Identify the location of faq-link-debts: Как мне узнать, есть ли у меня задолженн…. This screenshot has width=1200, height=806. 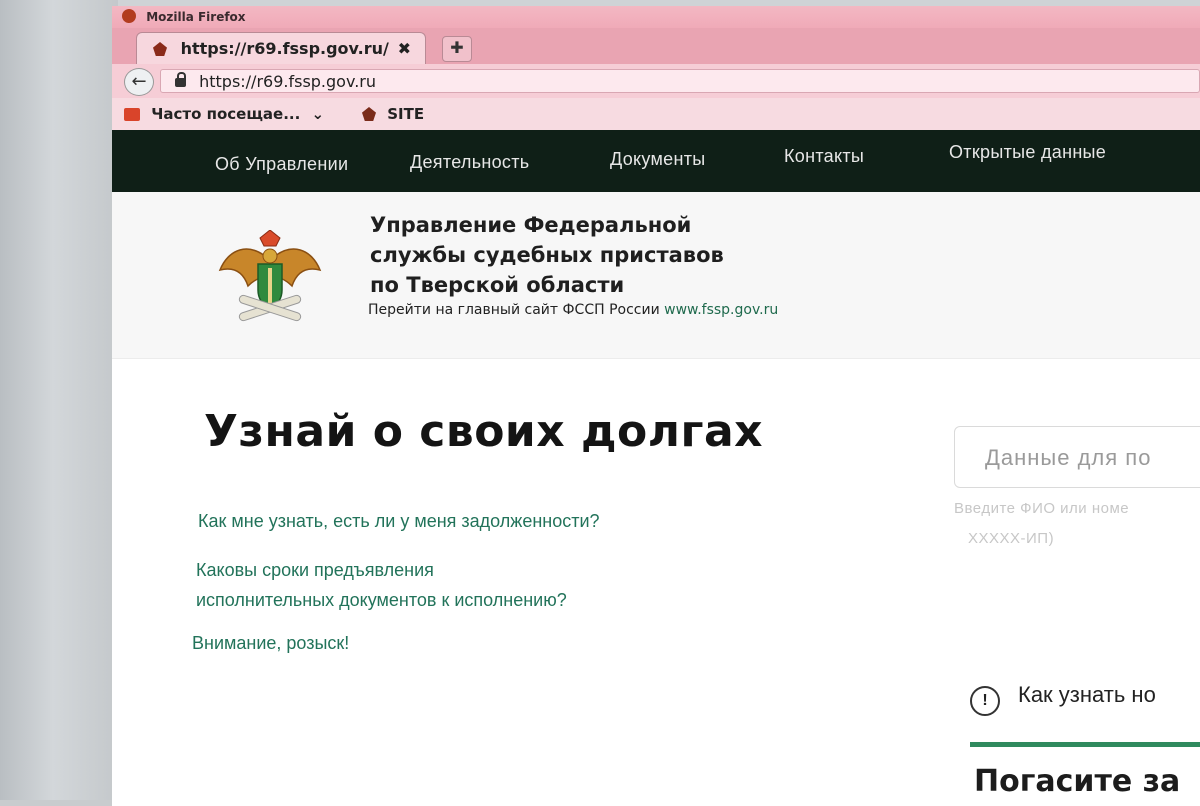
(399, 521).